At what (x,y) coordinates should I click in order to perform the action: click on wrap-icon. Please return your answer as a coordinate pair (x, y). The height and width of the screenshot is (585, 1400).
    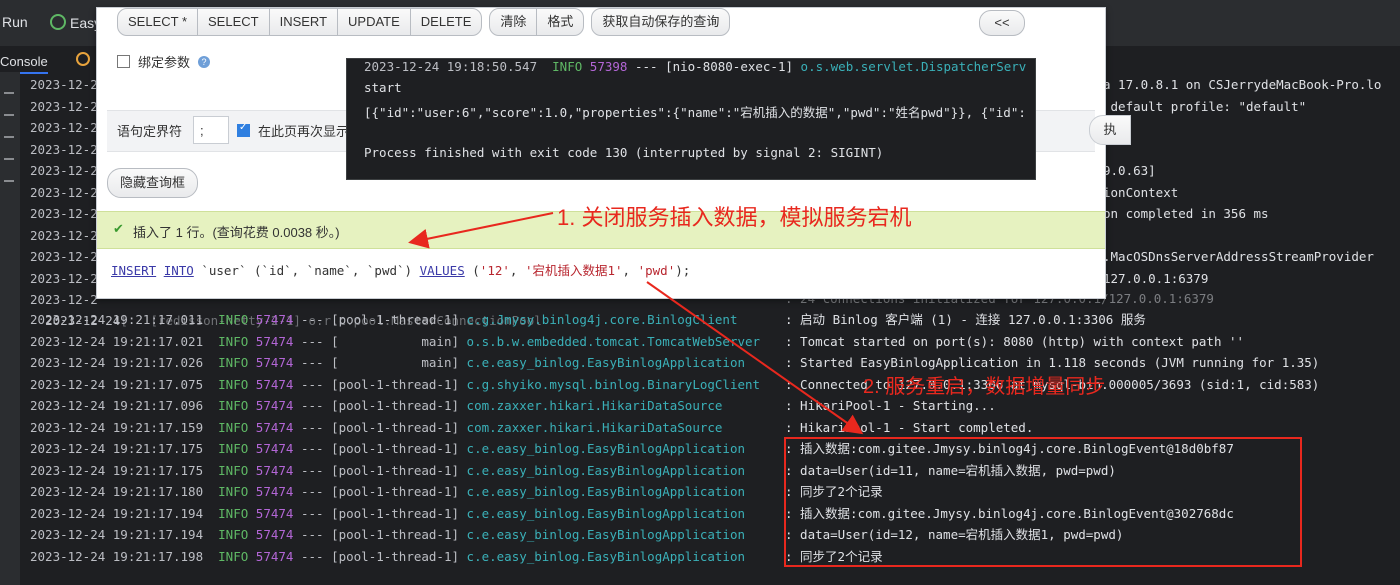
    Looking at the image, I should click on (9, 115).